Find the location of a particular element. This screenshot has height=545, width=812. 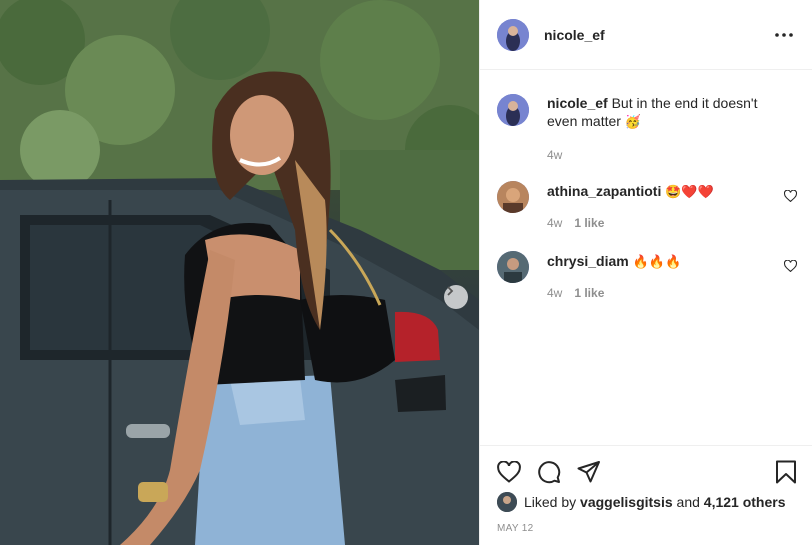

liker-avatar is located at coordinates (507, 502).